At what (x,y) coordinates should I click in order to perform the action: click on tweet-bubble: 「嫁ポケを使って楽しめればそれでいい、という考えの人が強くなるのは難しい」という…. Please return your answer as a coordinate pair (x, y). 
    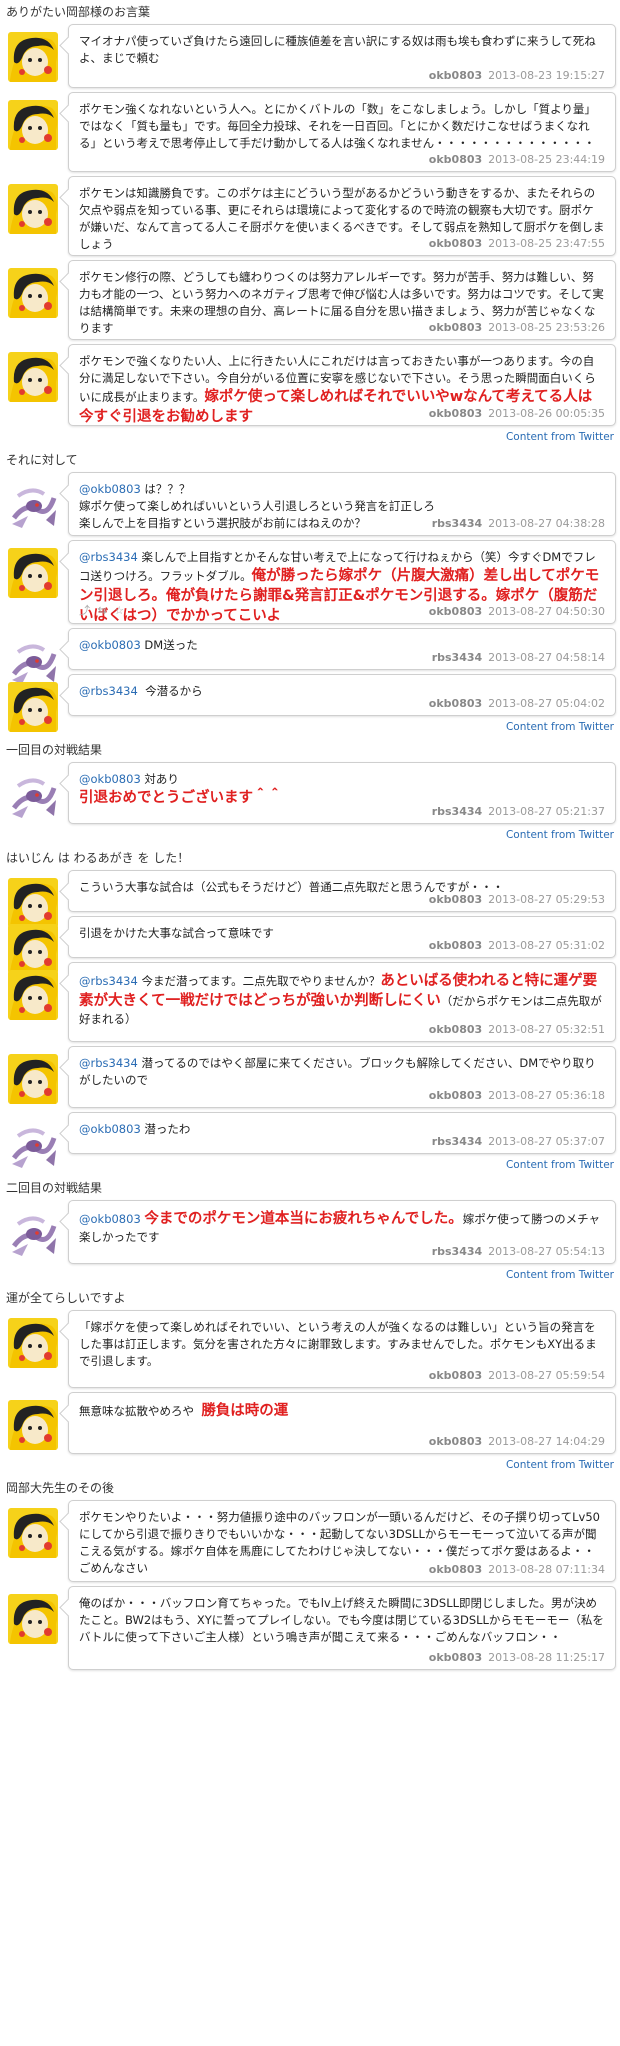
    Looking at the image, I should click on (342, 1349).